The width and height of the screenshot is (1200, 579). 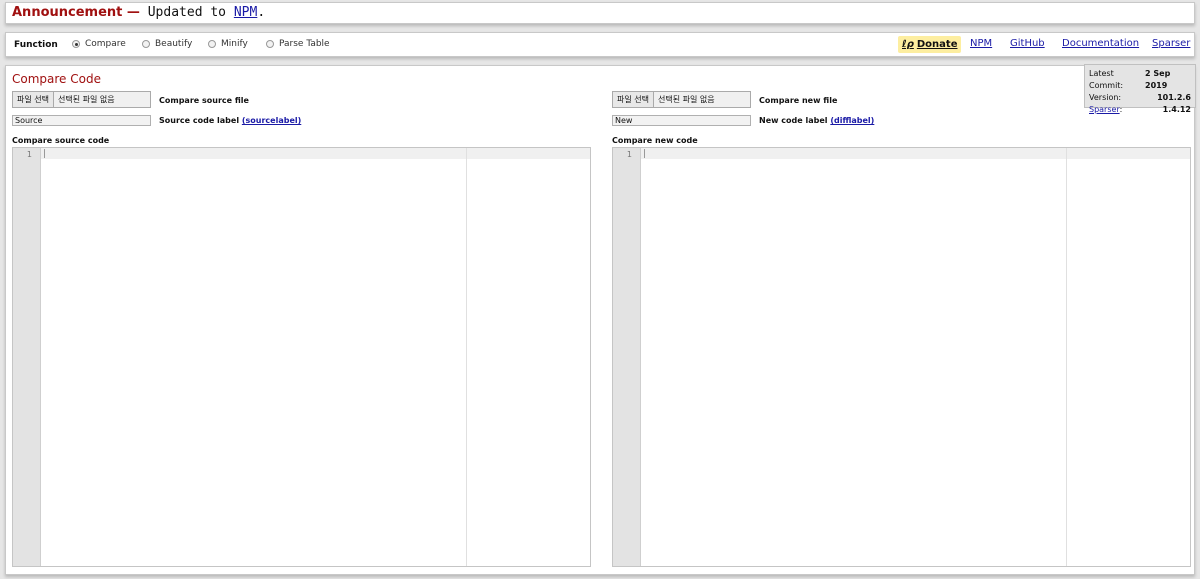 I want to click on new-file-status: 선택된 파일 없음, so click(x=686, y=99).